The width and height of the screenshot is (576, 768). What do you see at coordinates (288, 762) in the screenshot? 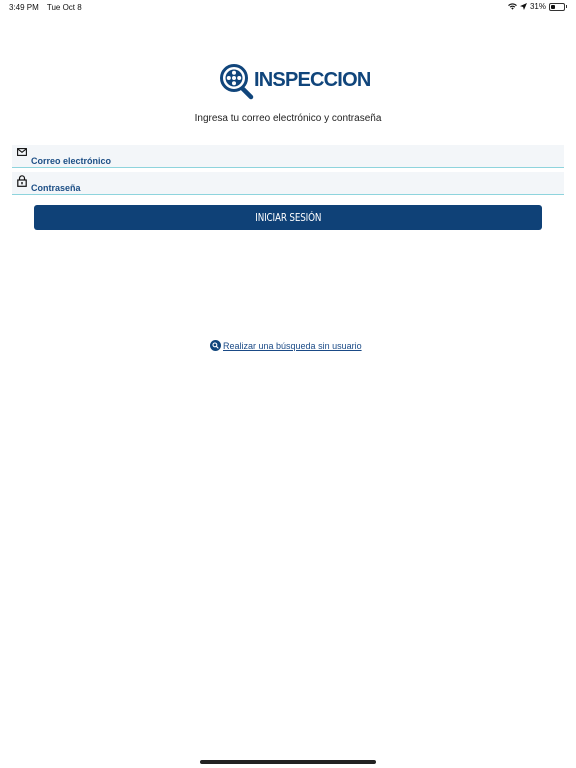
I see `home-indicator` at bounding box center [288, 762].